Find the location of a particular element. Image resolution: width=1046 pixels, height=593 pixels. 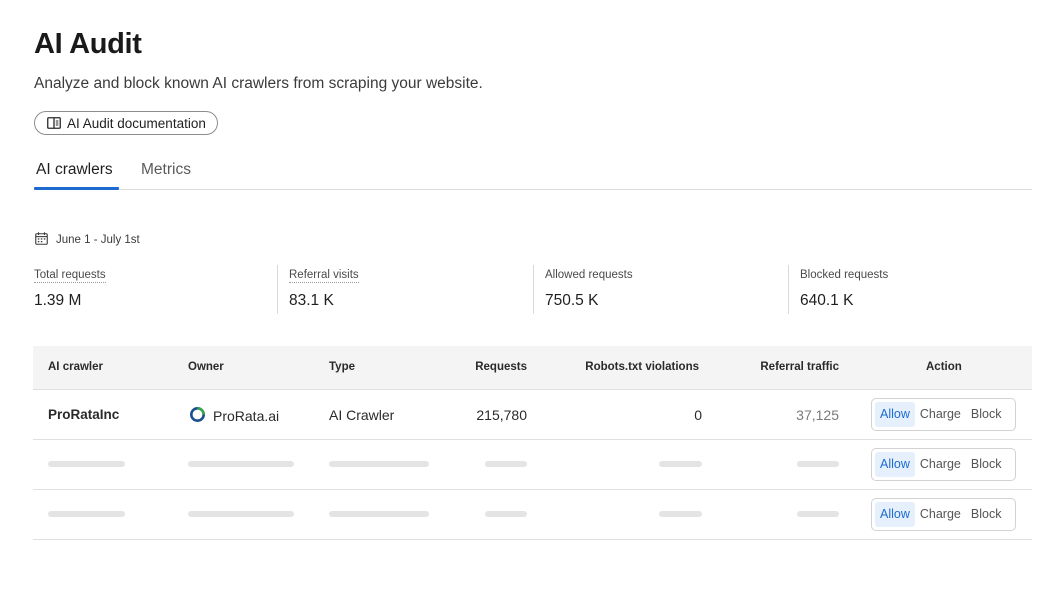

stat-blocked-requests: Blocked requests 640.1 K is located at coordinates (838, 289).